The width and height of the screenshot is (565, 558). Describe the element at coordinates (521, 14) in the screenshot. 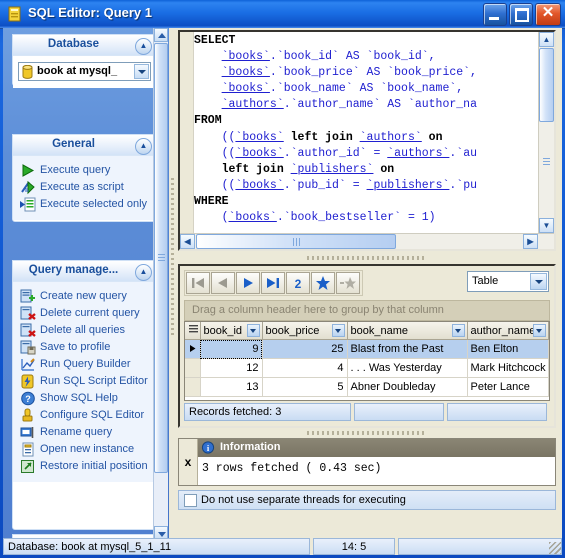

I see `maximize-button` at that location.